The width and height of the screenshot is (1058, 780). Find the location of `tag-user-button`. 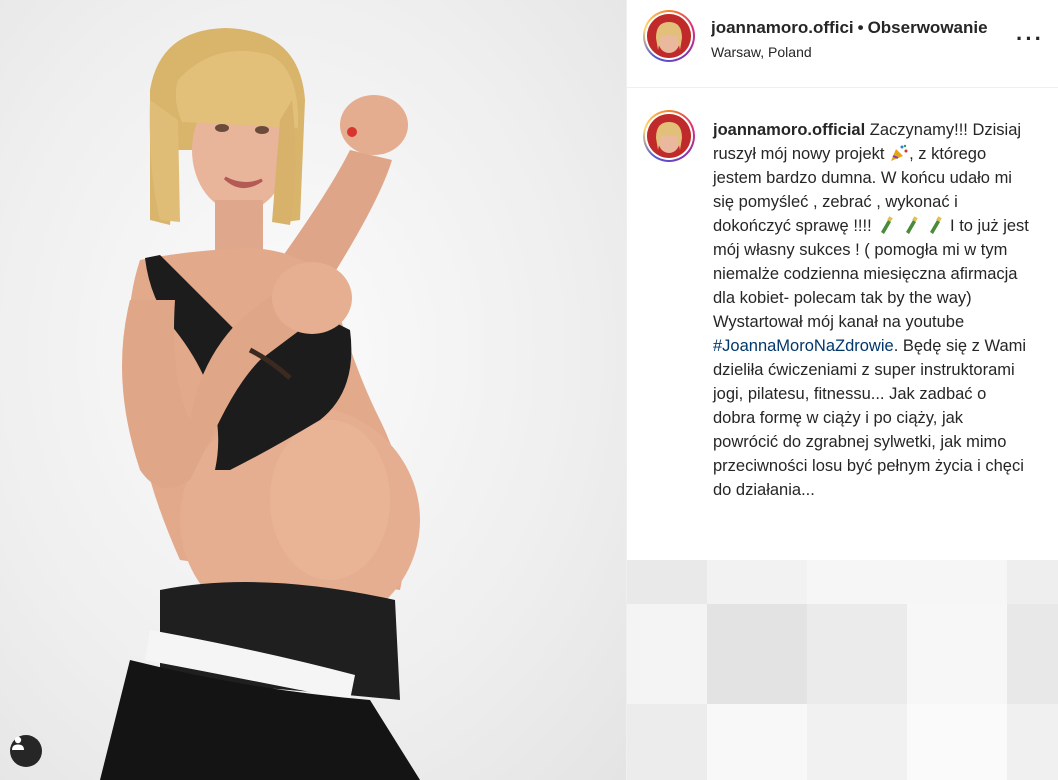

tag-user-button is located at coordinates (26, 751).